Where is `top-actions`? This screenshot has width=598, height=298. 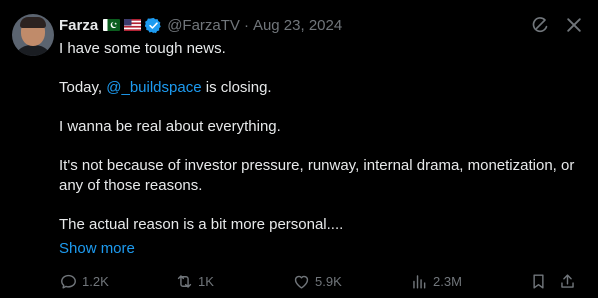
top-actions is located at coordinates (557, 25).